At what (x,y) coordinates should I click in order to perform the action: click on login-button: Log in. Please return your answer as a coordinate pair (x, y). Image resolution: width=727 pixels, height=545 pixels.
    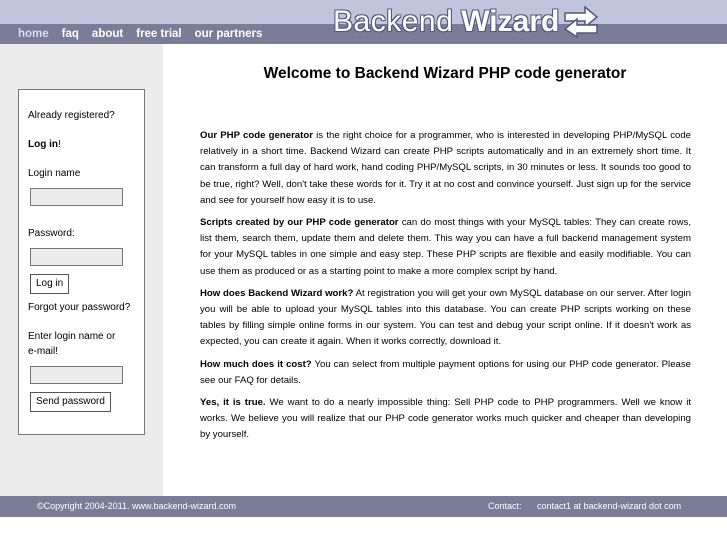
    Looking at the image, I should click on (50, 284).